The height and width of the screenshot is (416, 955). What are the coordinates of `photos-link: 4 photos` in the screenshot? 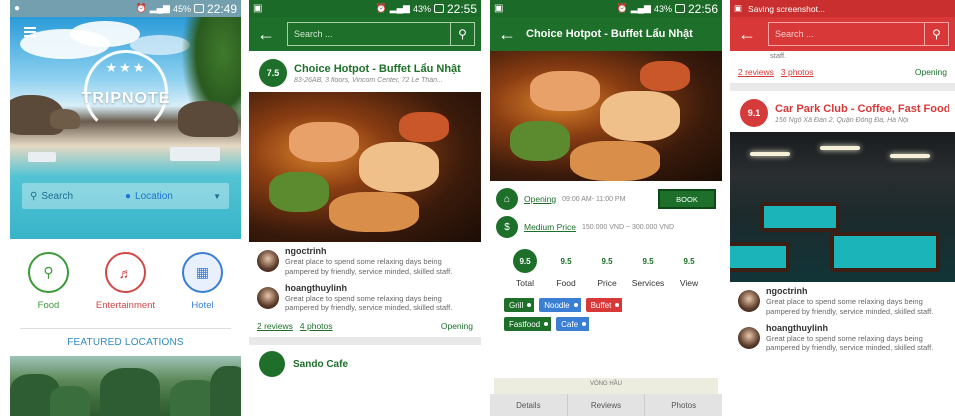 It's located at (316, 326).